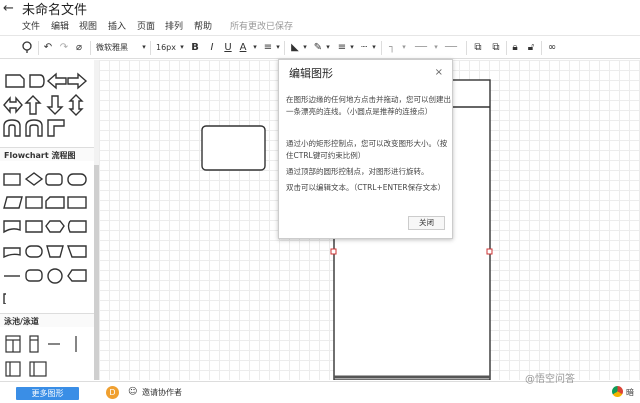  I want to click on shape-decision, so click(34, 179).